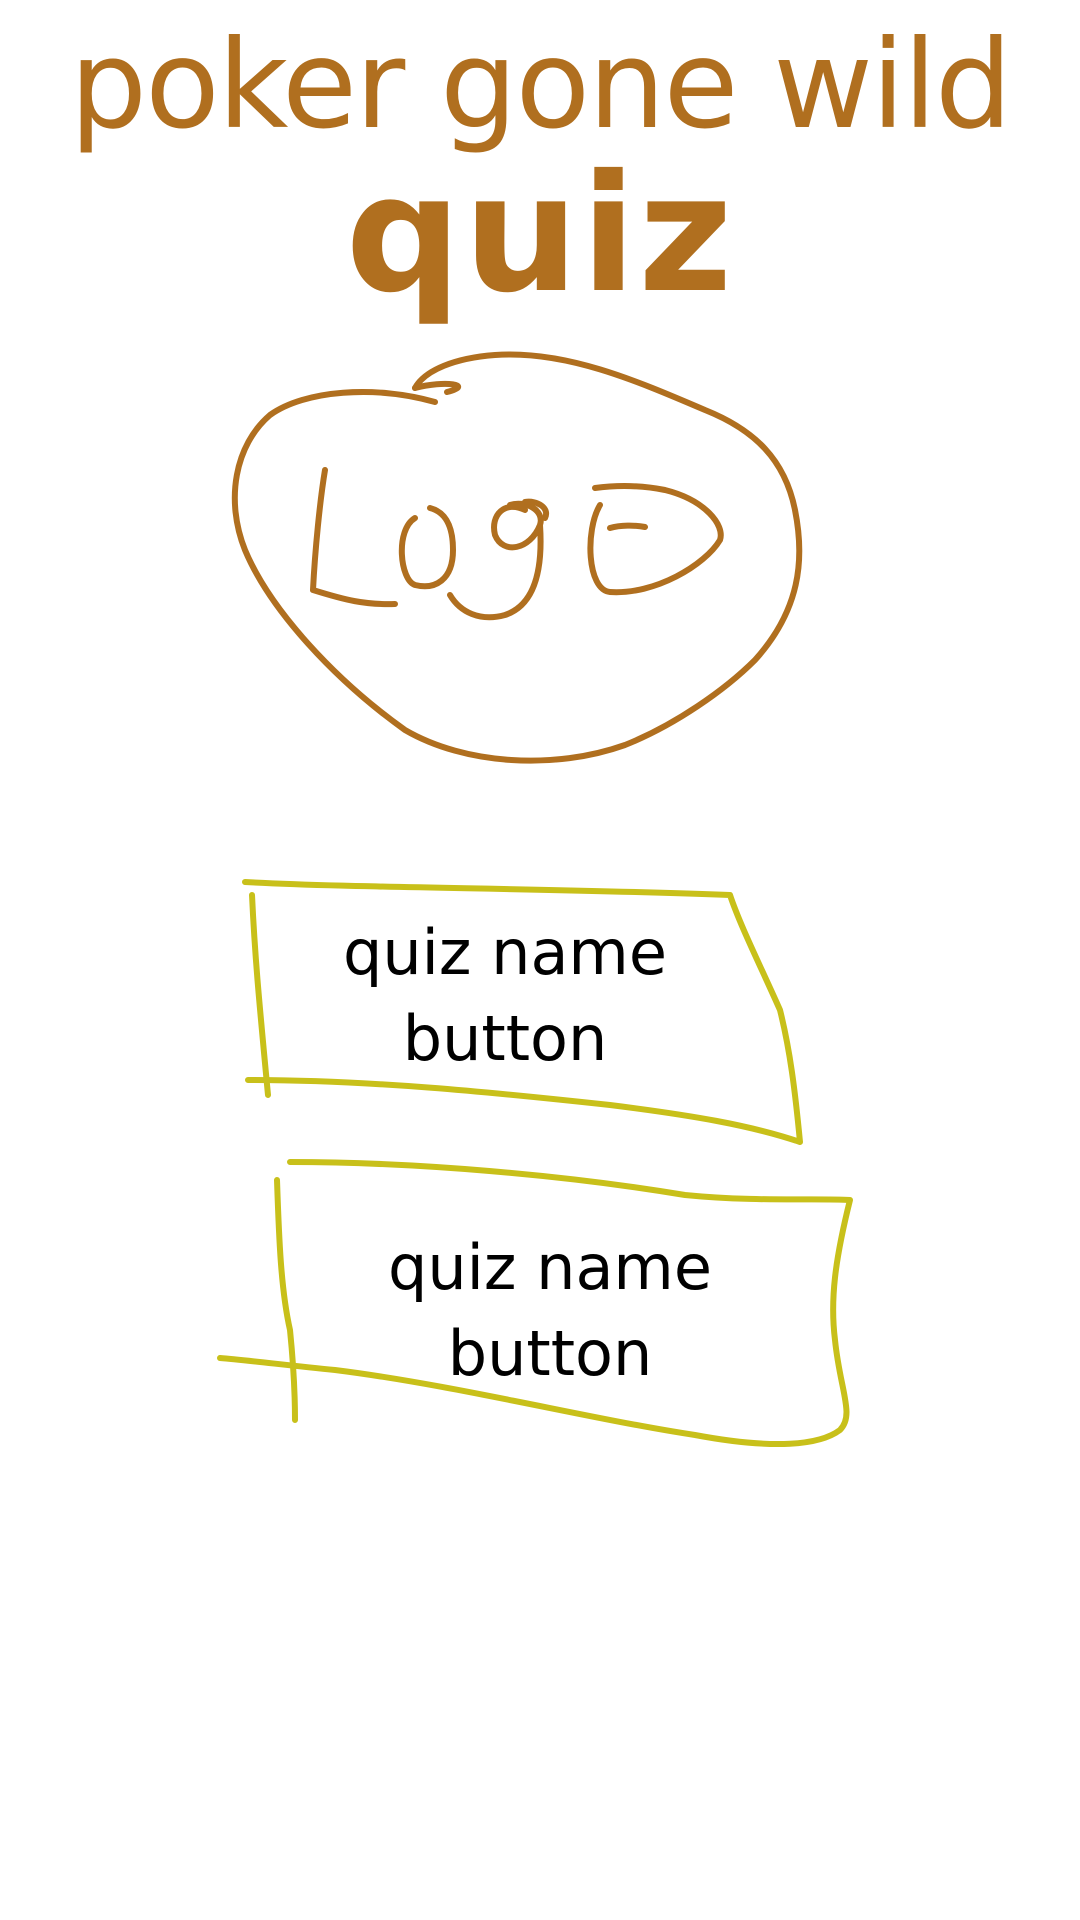  I want to click on logo-outline, so click(517, 557).